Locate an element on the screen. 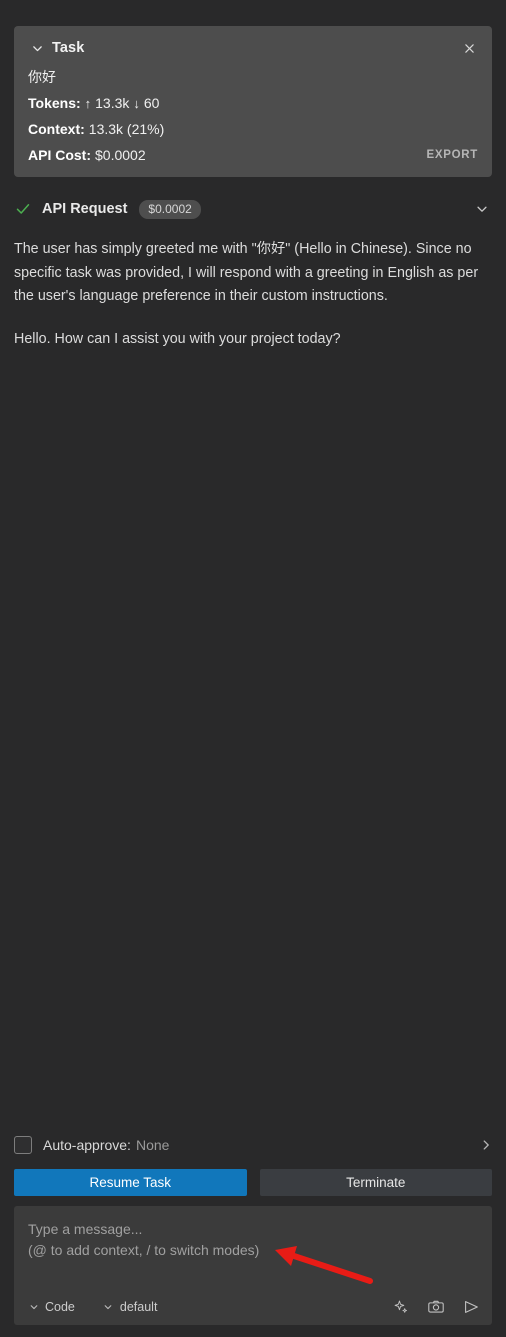 The image size is (506, 1337). task-title: Task is located at coordinates (68, 48).